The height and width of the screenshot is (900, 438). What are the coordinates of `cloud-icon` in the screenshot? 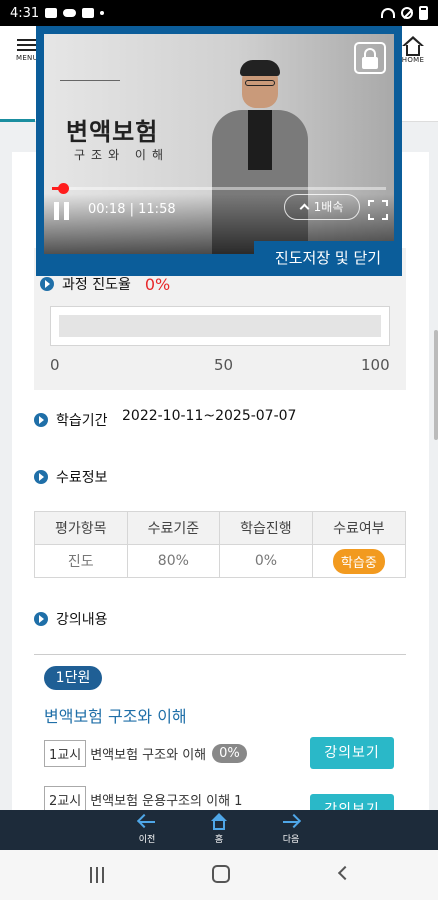 It's located at (70, 13).